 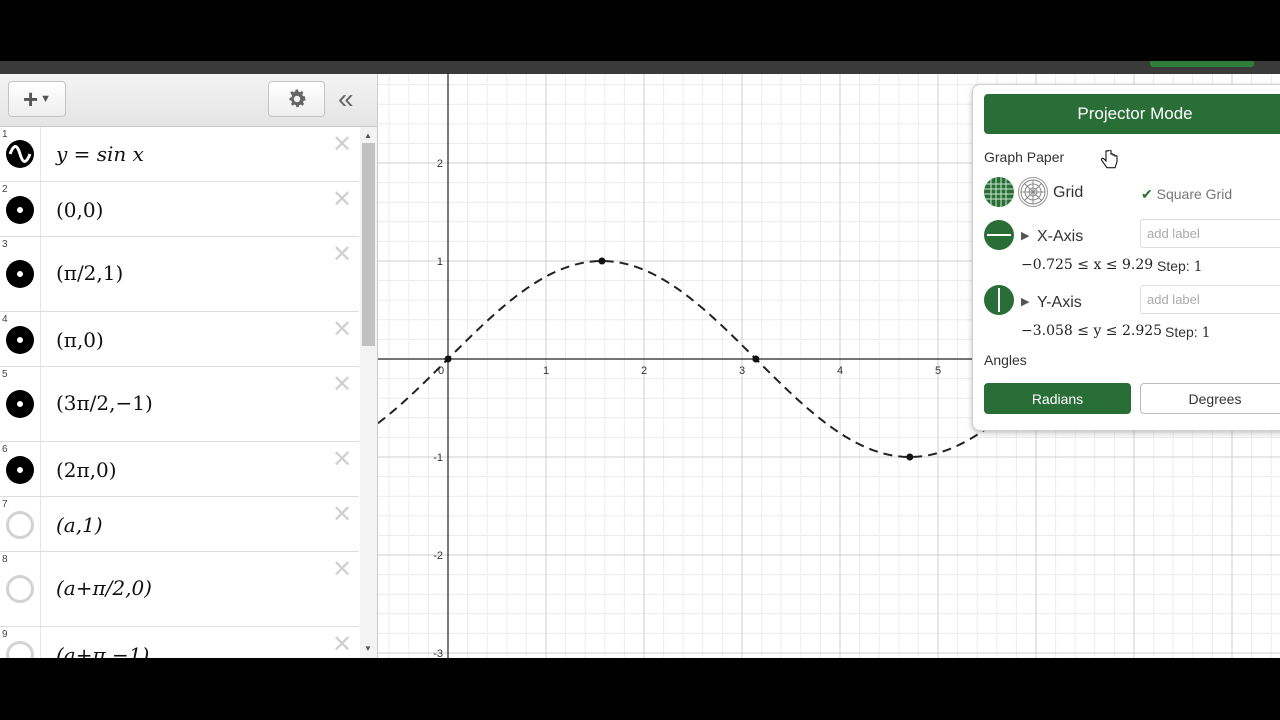 What do you see at coordinates (1210, 398) in the screenshot?
I see `degrees-button: Degrees` at bounding box center [1210, 398].